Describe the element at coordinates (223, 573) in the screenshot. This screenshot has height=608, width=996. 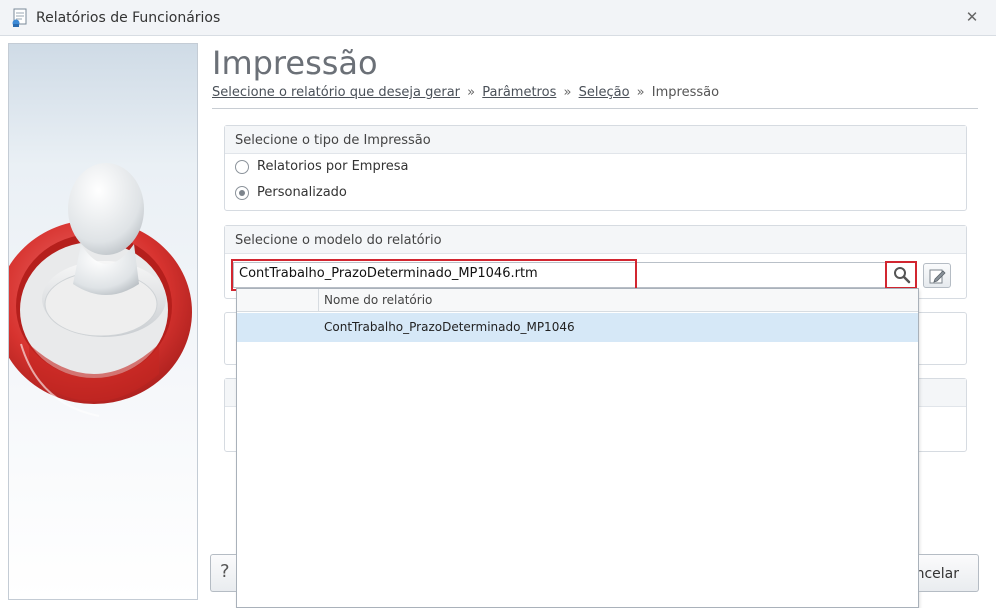
I see `help-button: ?` at that location.